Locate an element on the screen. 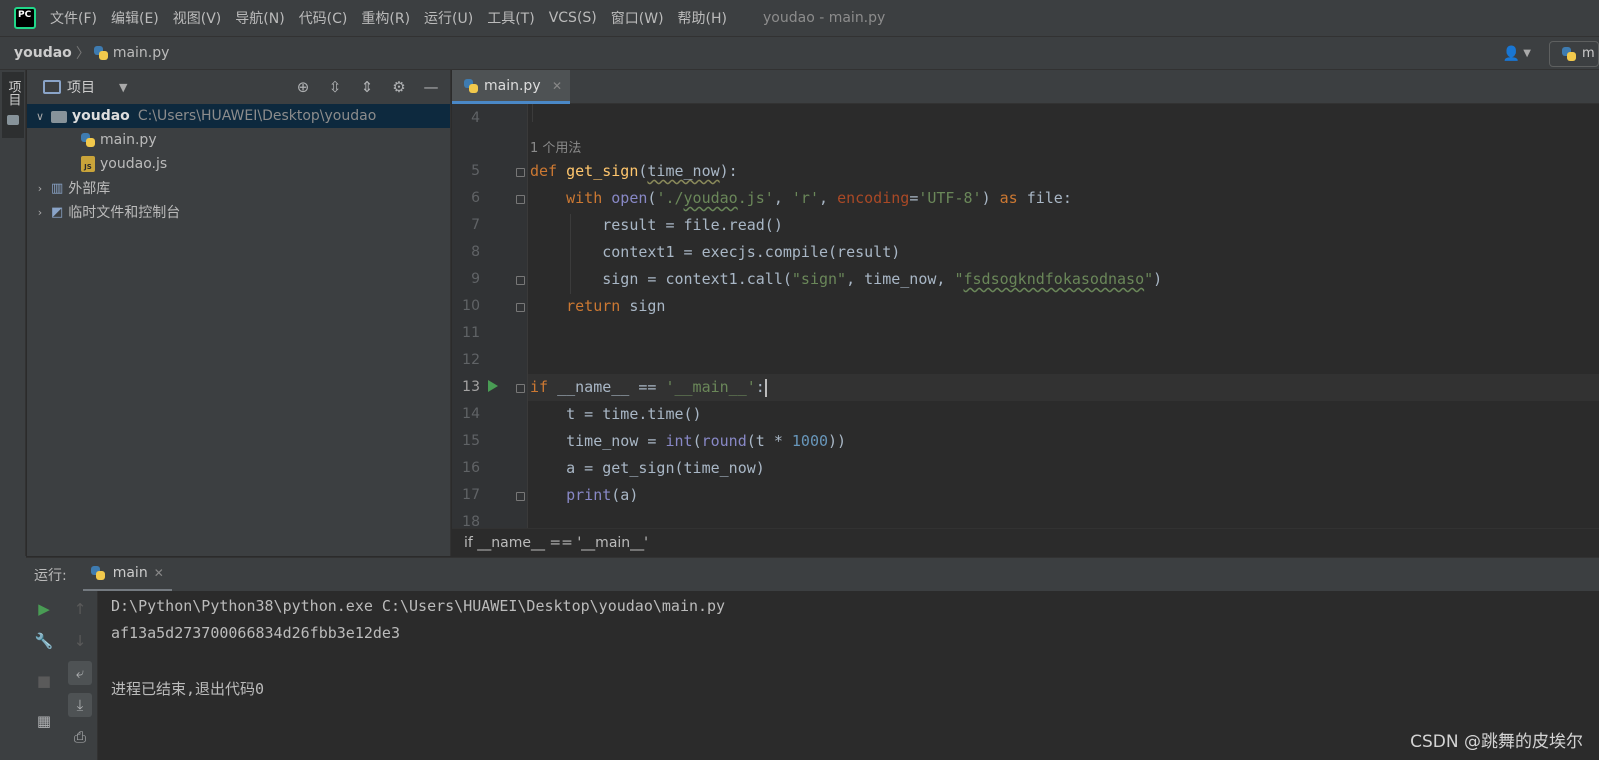  menu-navigate: 导航(N) is located at coordinates (259, 18).